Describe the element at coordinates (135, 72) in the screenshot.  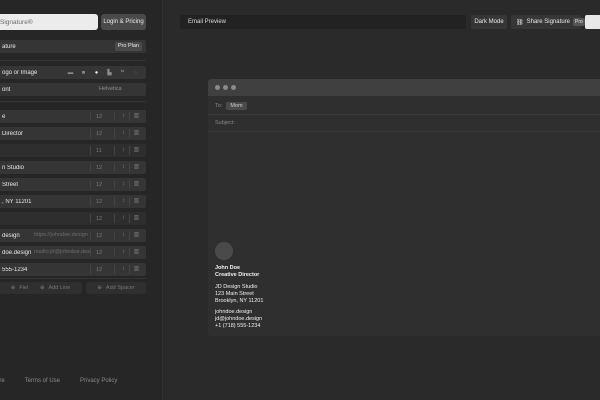
I see `hide-icon: ◌` at that location.